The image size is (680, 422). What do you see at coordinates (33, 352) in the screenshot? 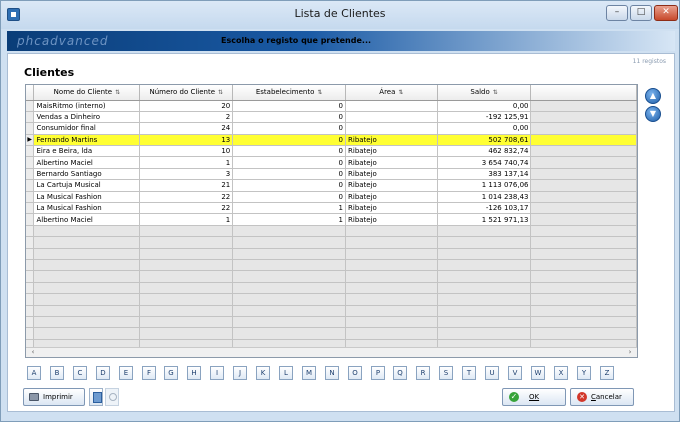
I see `scroll-left-icon: ‹` at bounding box center [33, 352].